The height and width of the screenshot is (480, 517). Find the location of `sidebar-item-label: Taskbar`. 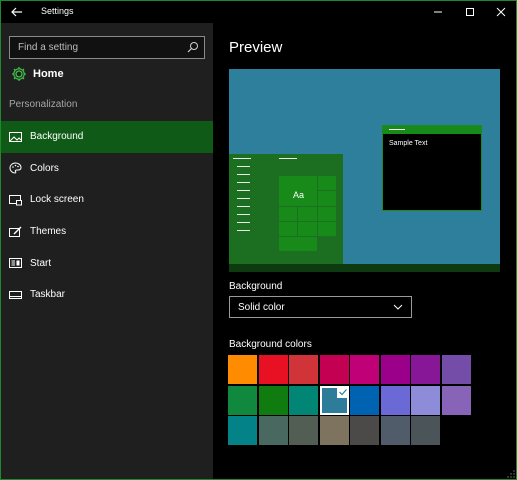

sidebar-item-label: Taskbar is located at coordinates (48, 295).